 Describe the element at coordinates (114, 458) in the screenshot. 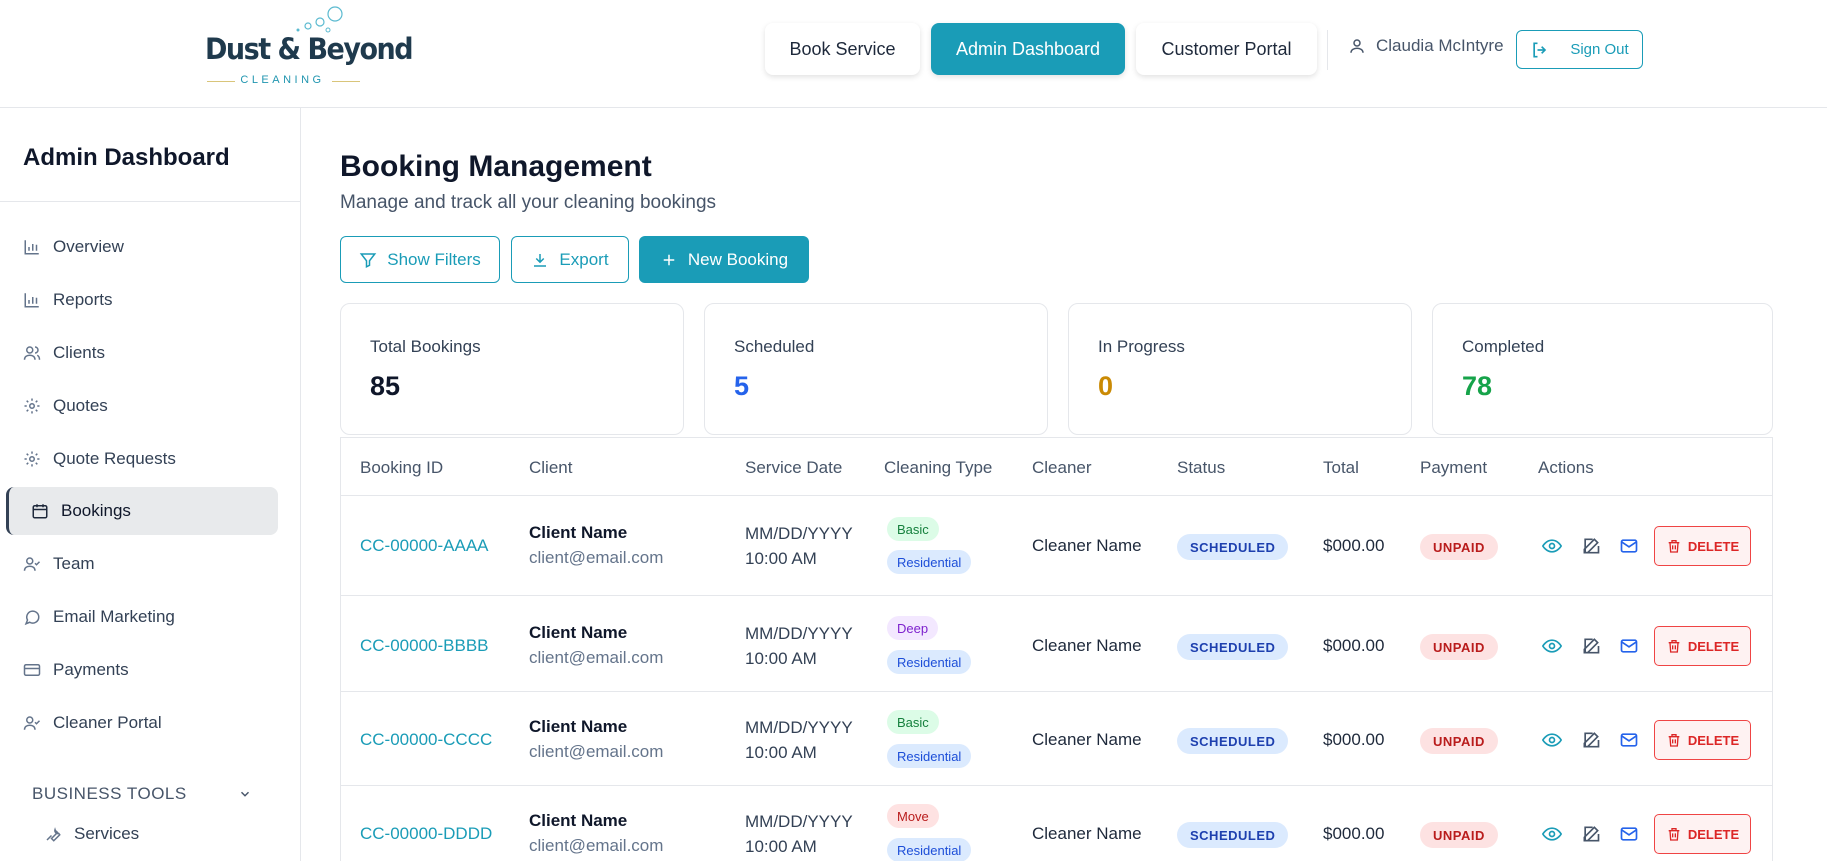

I see `sidebar-item-label: Quote Requests` at that location.